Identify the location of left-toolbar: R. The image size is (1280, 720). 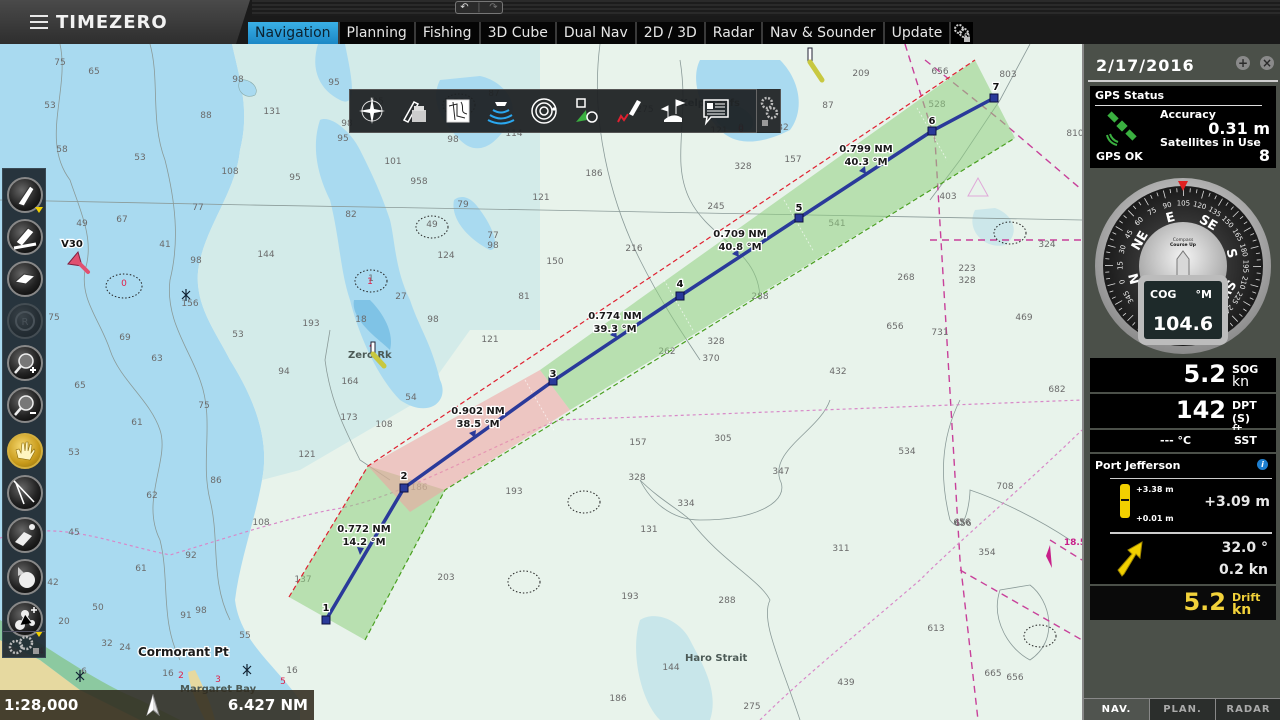
(24, 413).